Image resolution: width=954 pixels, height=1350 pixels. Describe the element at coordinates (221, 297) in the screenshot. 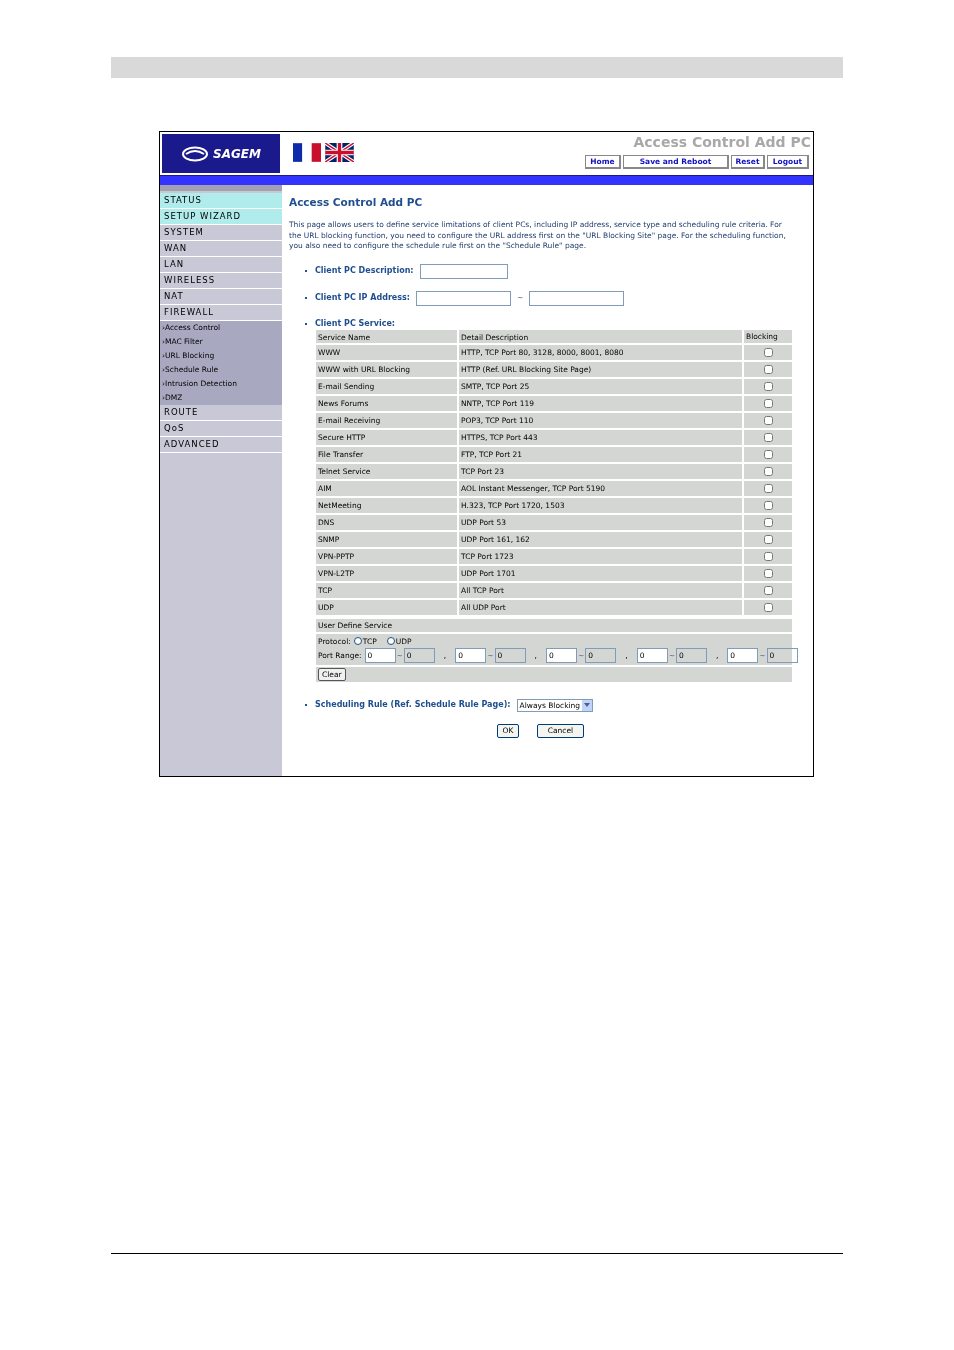

I see `sidebar-item: NAT` at that location.